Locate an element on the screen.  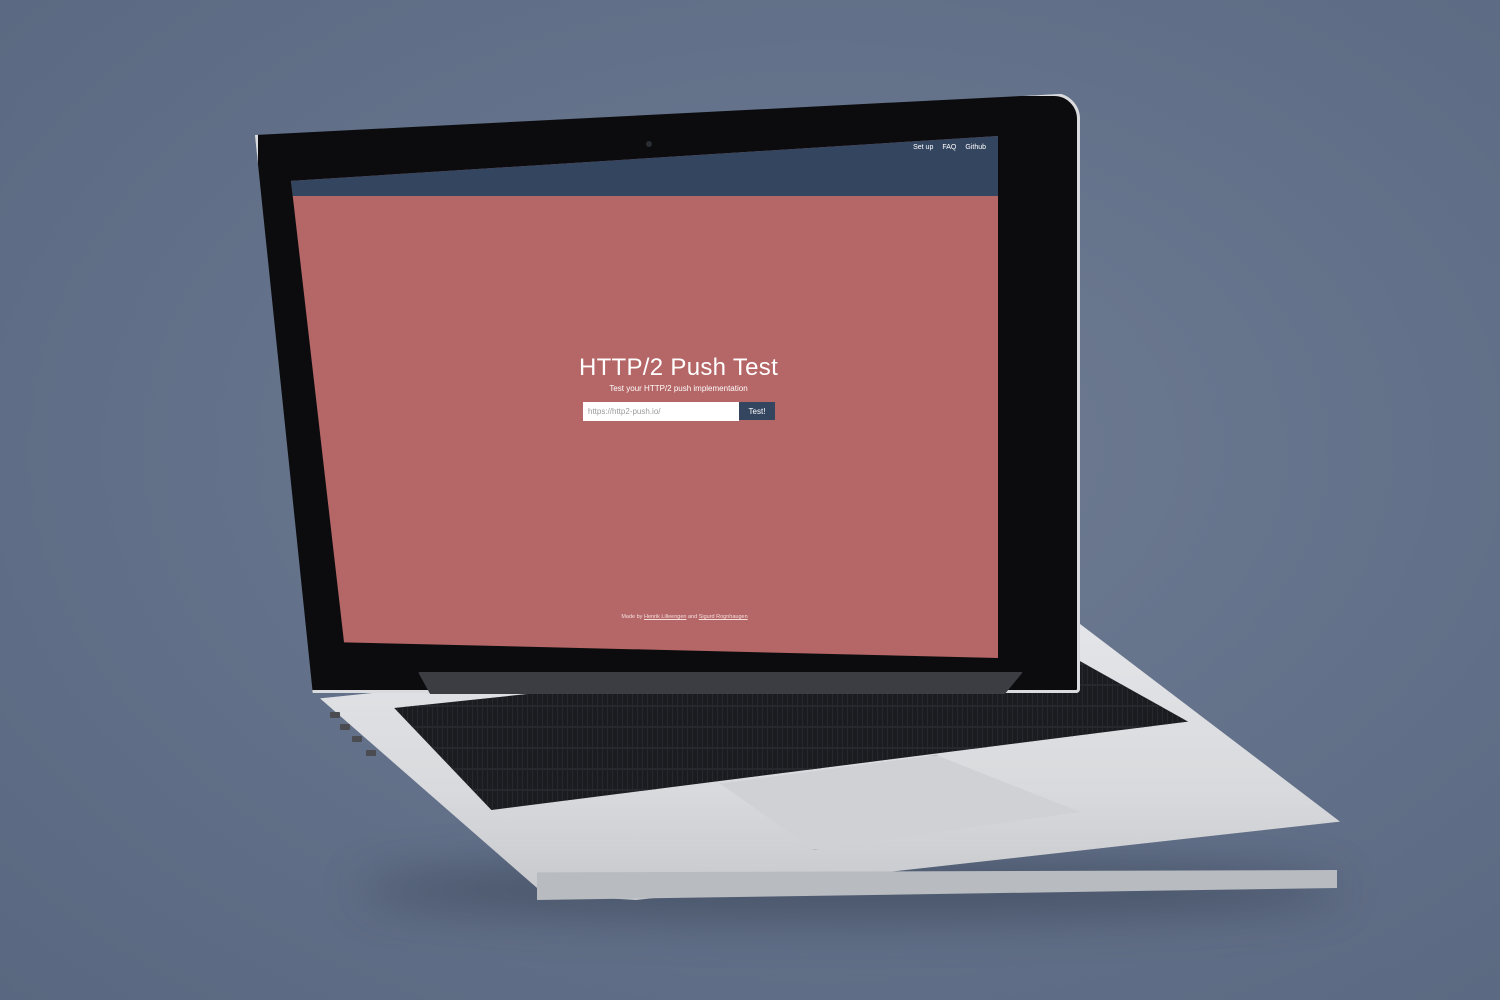
webcam-icon is located at coordinates (649, 144).